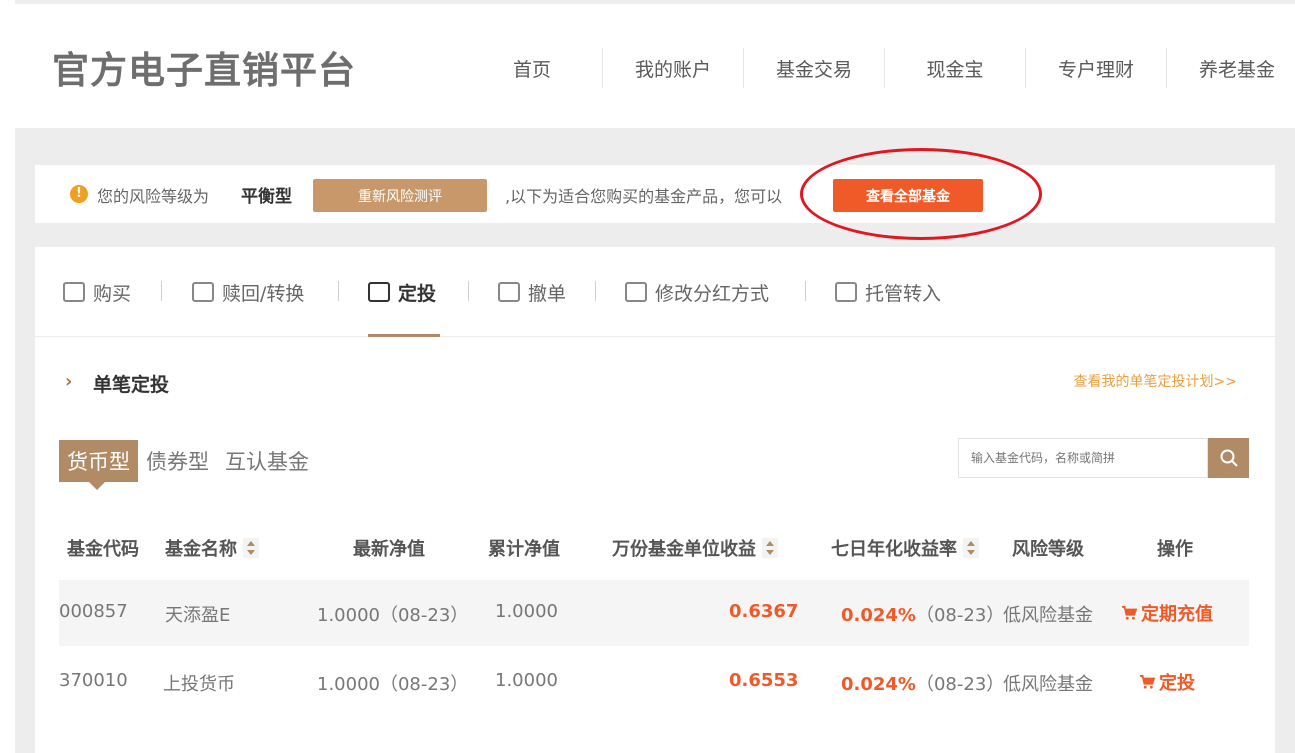  What do you see at coordinates (524, 549) in the screenshot?
I see `col-accumulated-nav: 累计净值` at bounding box center [524, 549].